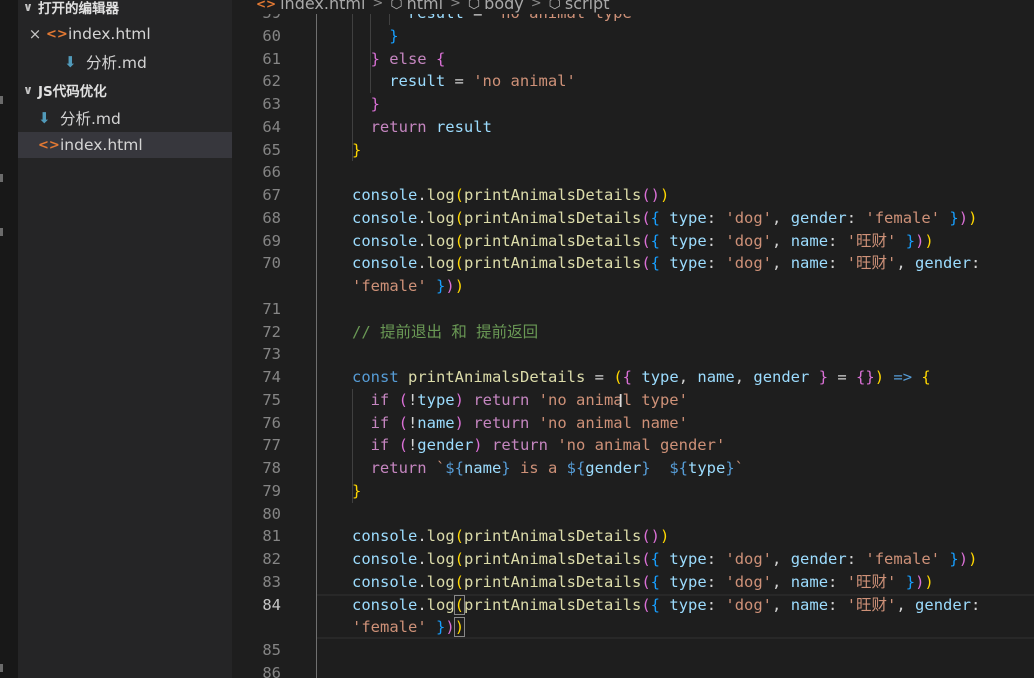 This screenshot has width=1034, height=678. Describe the element at coordinates (35, 34) in the screenshot. I see `close-icon: ×` at that location.